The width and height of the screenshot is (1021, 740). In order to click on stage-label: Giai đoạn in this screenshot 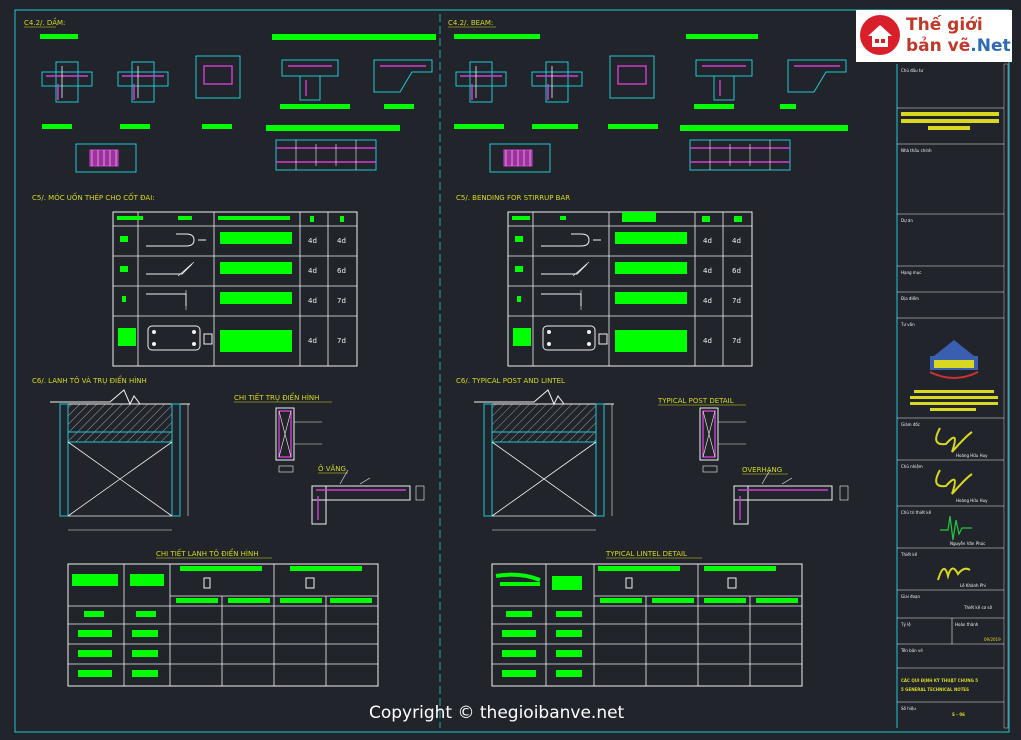, I will do `click(910, 596)`.